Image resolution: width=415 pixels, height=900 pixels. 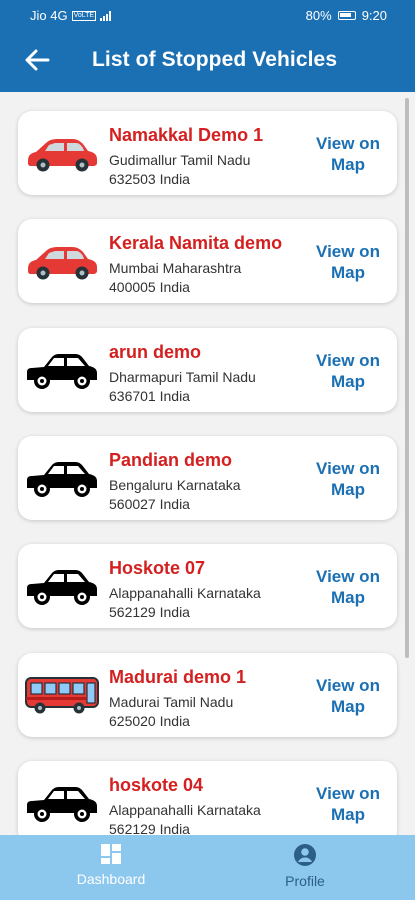 I want to click on vehicle-address: Gudimallur Tamil Nadu 632503 India, so click(x=209, y=170).